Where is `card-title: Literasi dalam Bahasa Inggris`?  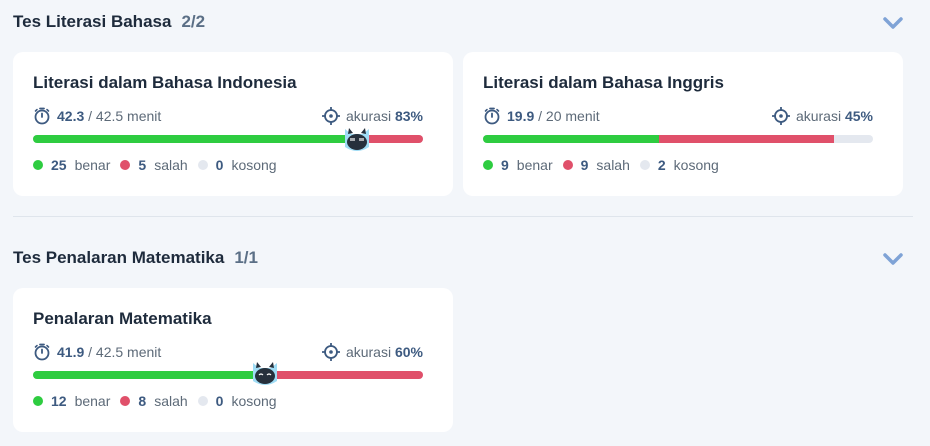 card-title: Literasi dalam Bahasa Inggris is located at coordinates (603, 82).